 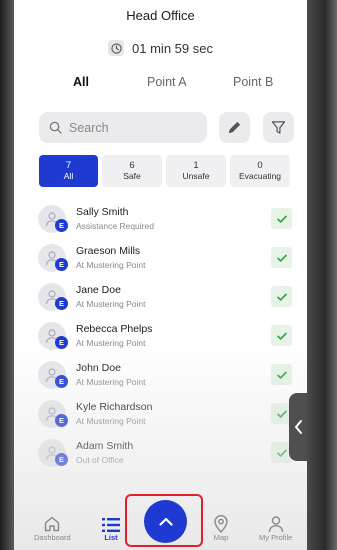 I want to click on tab-point-a: Point A, so click(x=167, y=82).